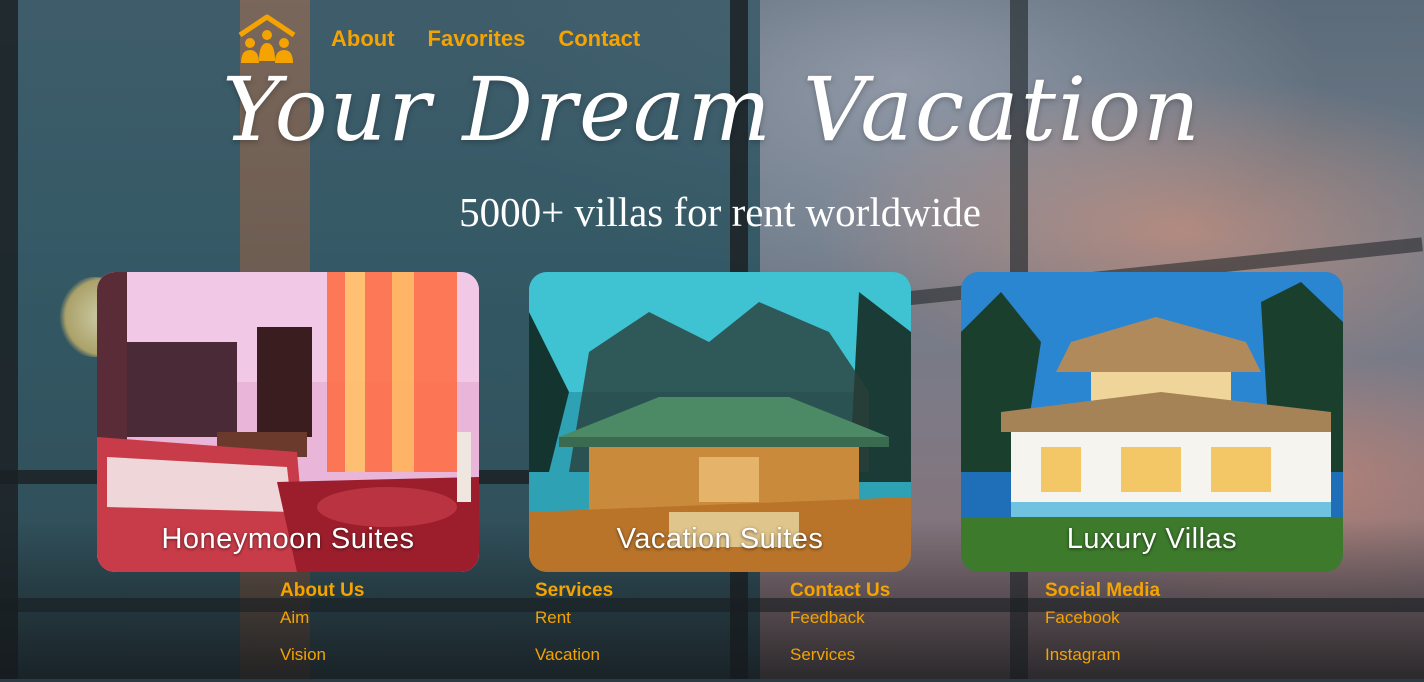  What do you see at coordinates (662, 618) in the screenshot?
I see `footer-link-rent: Rent` at bounding box center [662, 618].